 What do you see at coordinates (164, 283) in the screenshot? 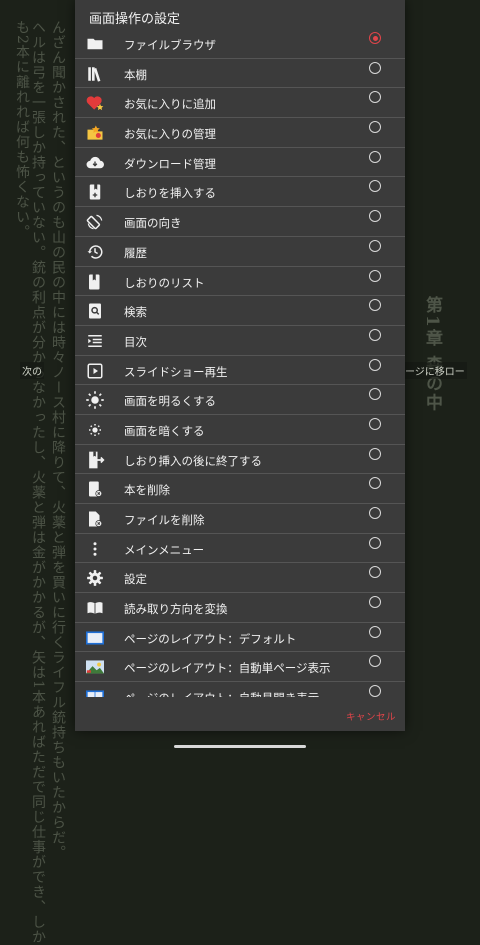
I see `action-item-label: しおりのリスト` at bounding box center [164, 283].